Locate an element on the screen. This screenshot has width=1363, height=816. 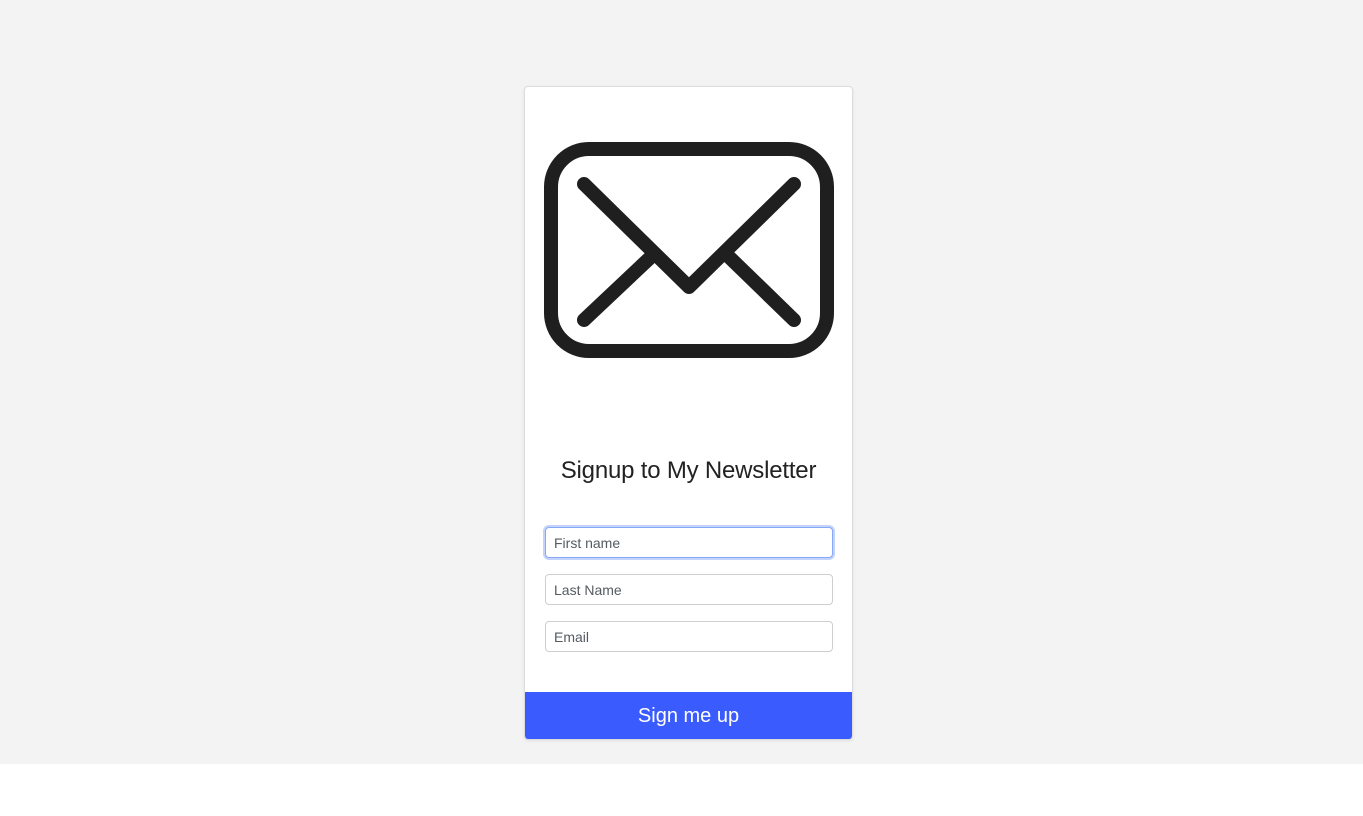
last-name-input is located at coordinates (689, 589).